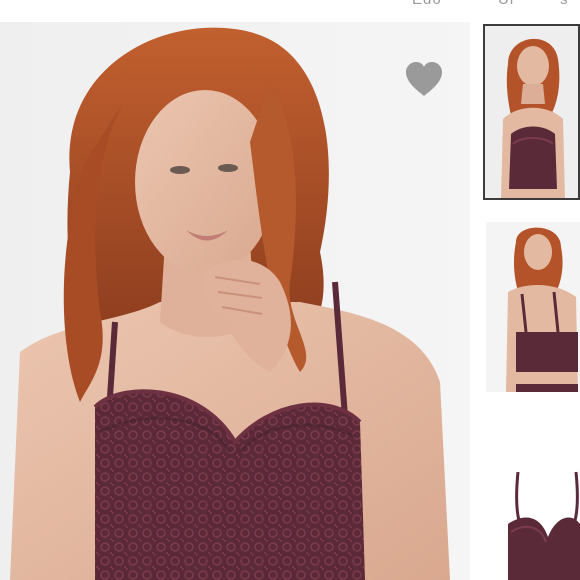 The height and width of the screenshot is (580, 580). Describe the element at coordinates (564, 4) in the screenshot. I see `top-text-3: s` at that location.